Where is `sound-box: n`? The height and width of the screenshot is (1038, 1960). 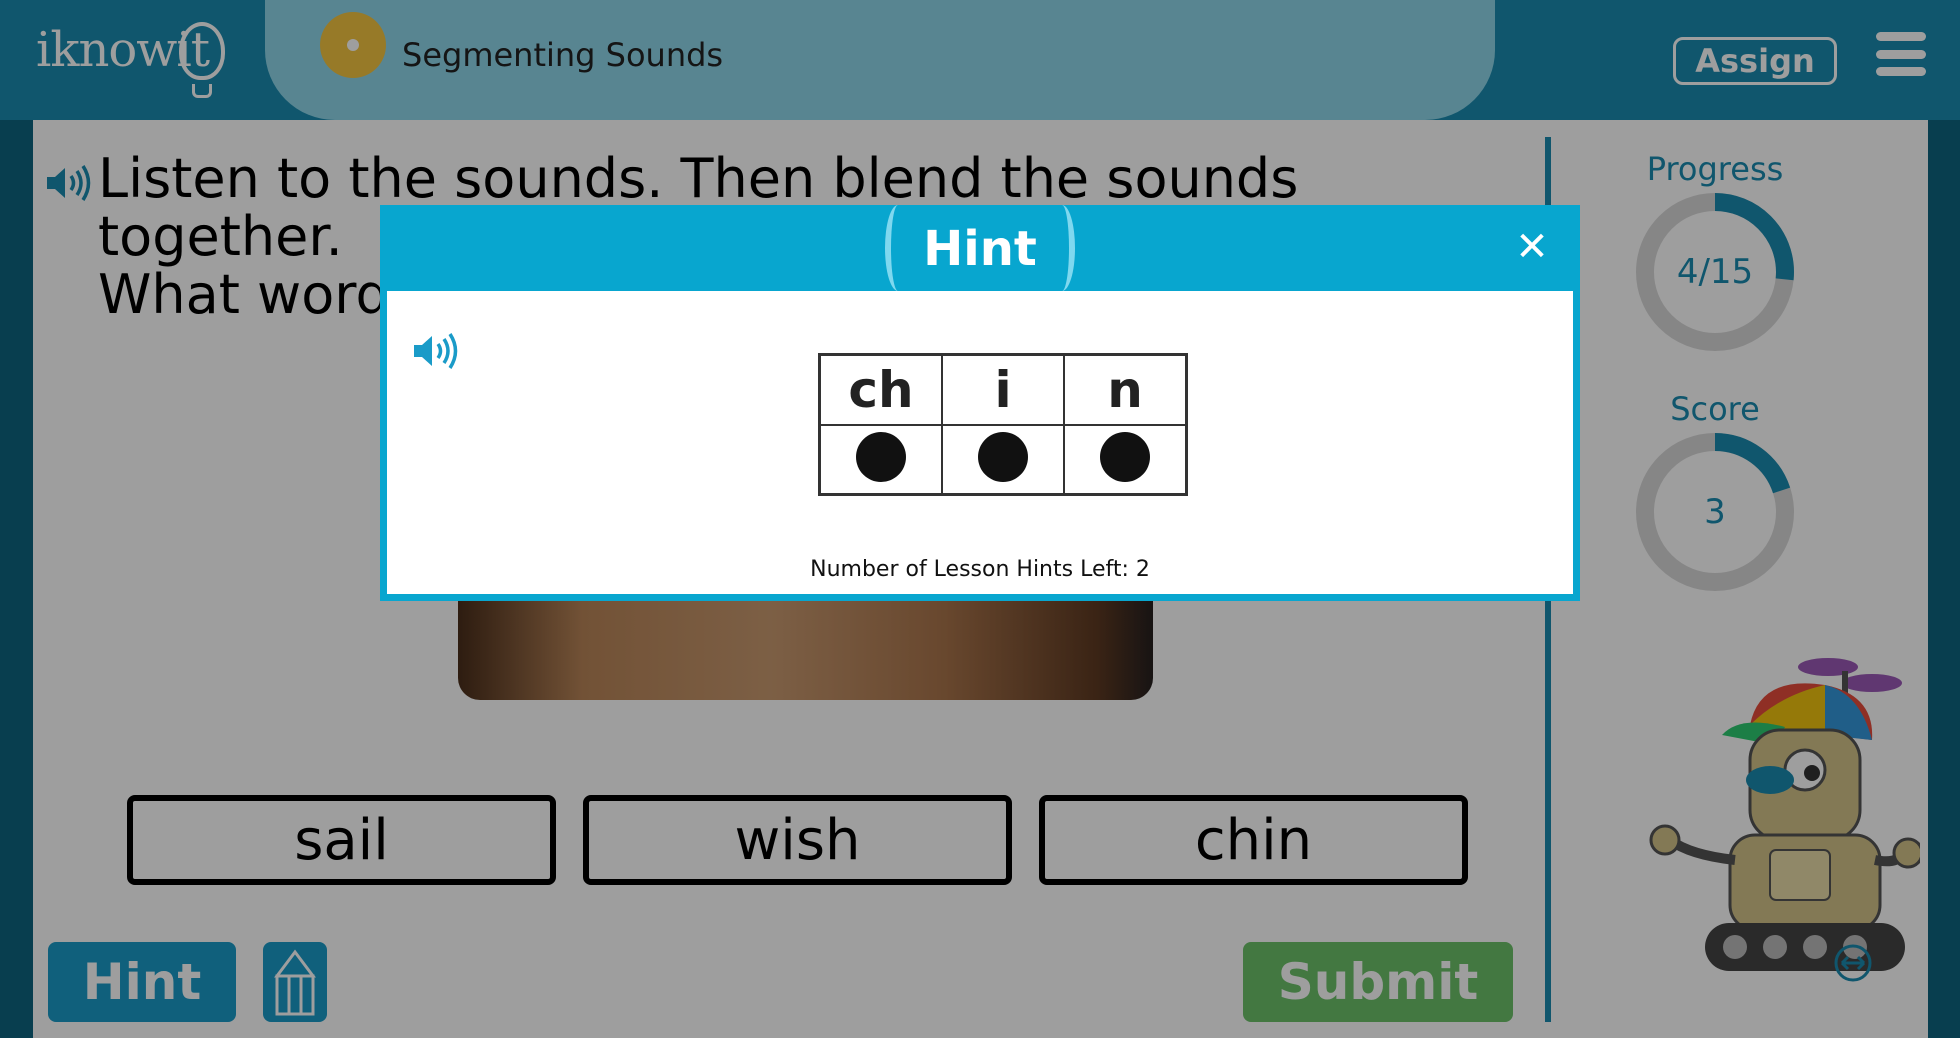
sound-box: n is located at coordinates (1125, 389).